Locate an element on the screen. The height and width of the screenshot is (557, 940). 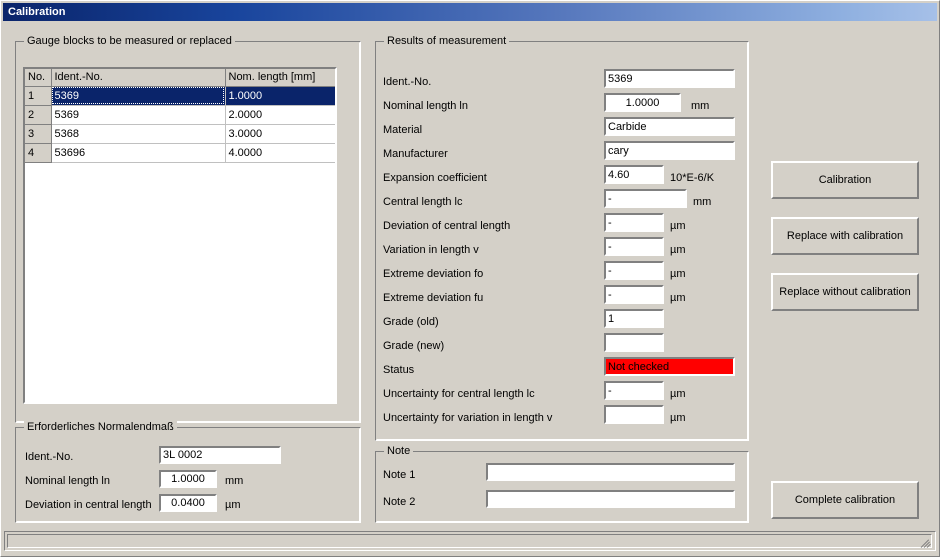
standard-deviation-label: Deviation in central length is located at coordinates (88, 505).